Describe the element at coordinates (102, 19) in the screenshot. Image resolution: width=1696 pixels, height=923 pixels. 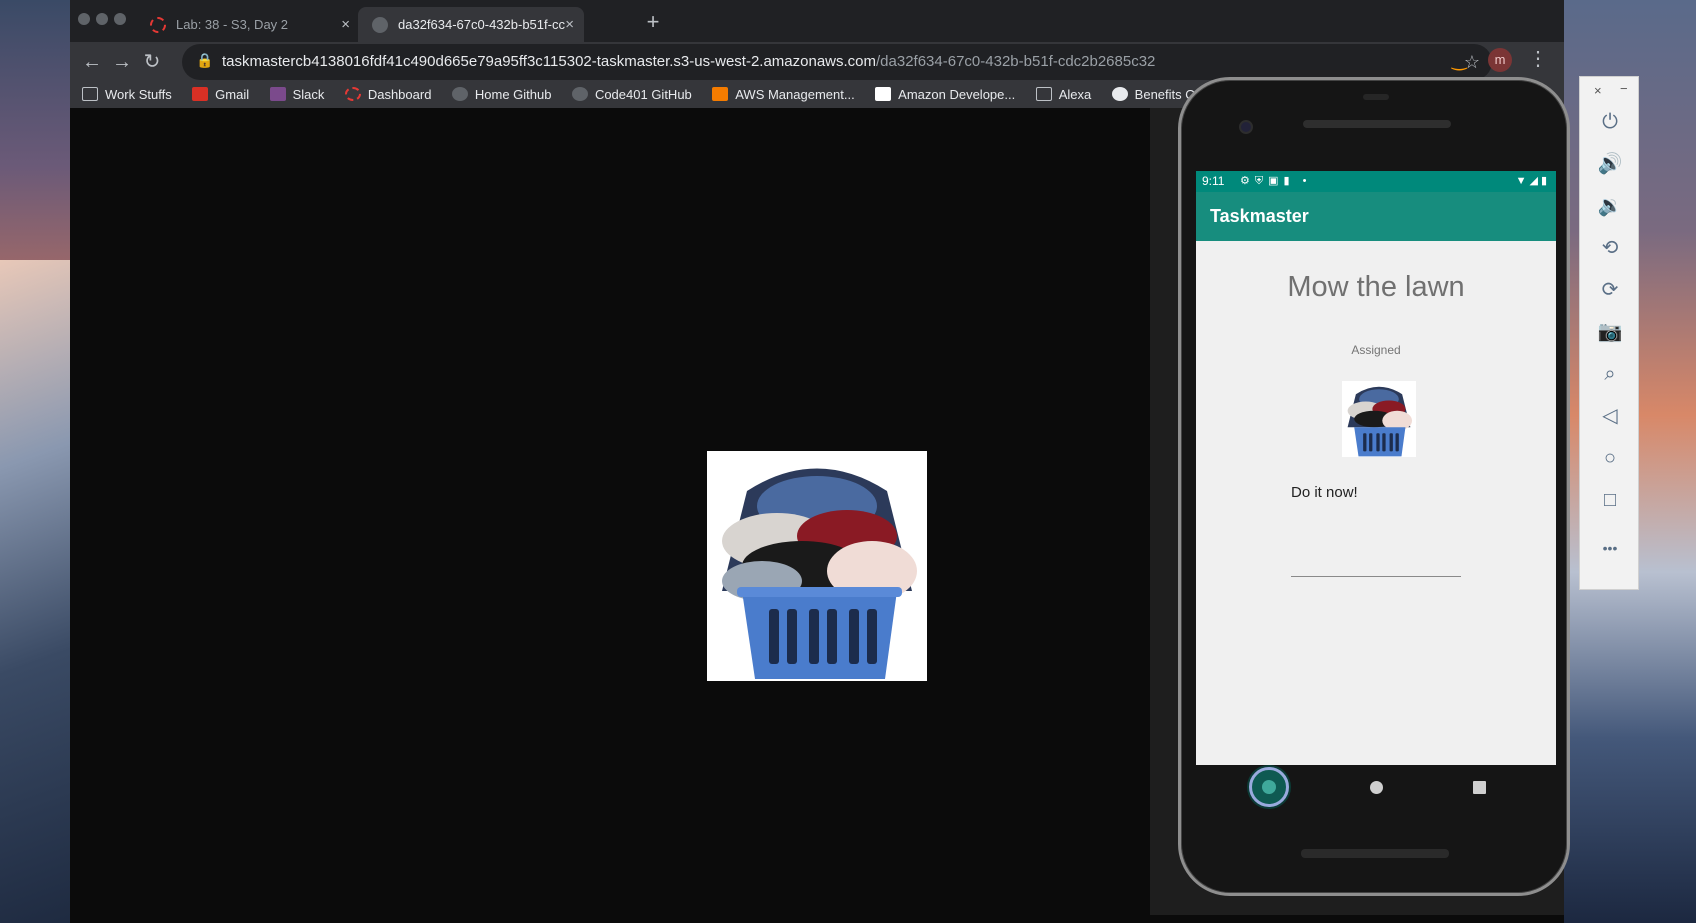
I see `window-minimize-dot` at that location.